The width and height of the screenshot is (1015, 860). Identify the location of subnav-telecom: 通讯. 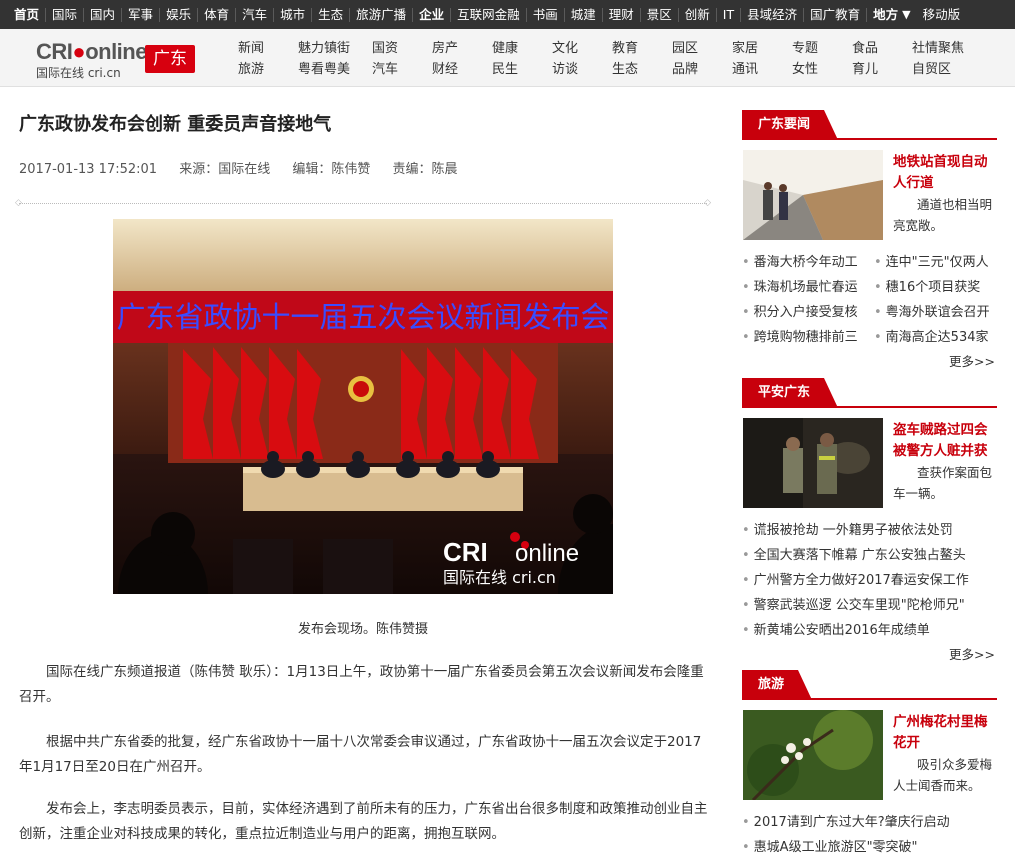
(762, 68).